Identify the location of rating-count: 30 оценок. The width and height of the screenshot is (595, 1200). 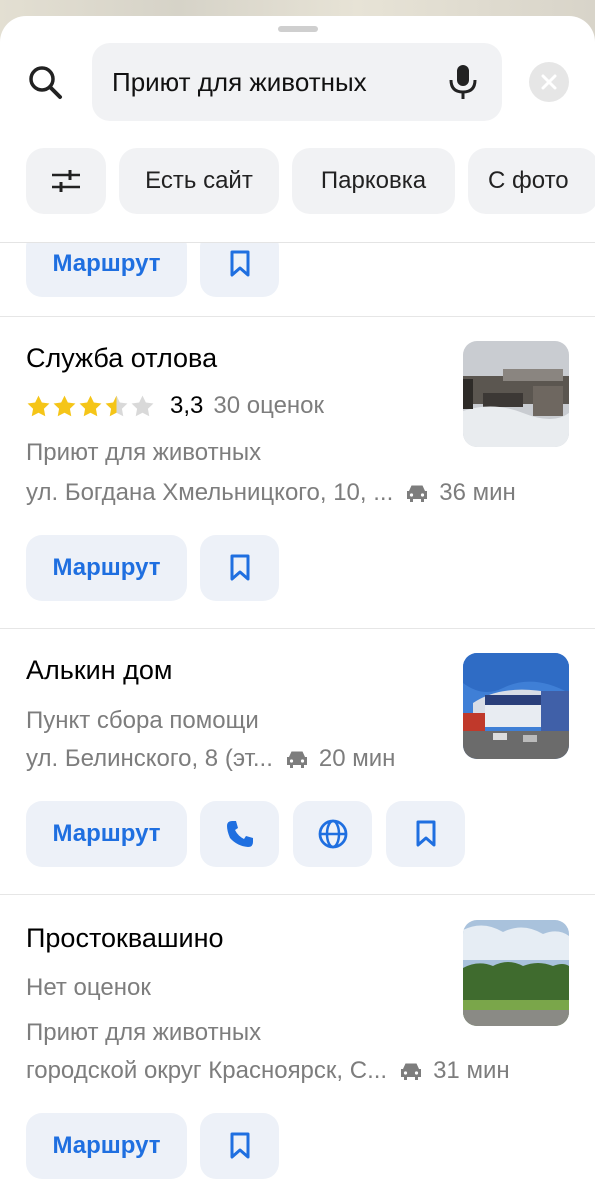
(268, 406).